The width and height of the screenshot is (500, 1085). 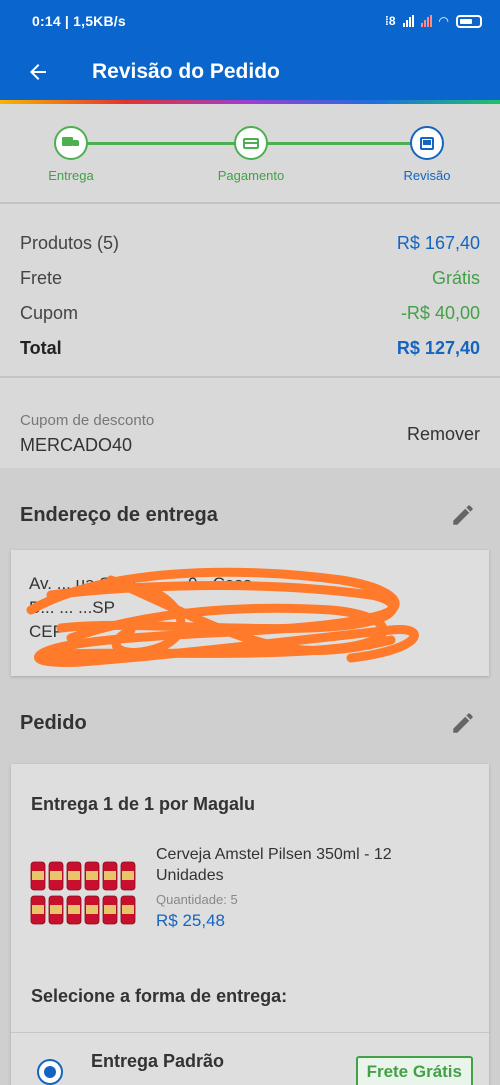 What do you see at coordinates (83, 893) in the screenshot?
I see `product-image` at bounding box center [83, 893].